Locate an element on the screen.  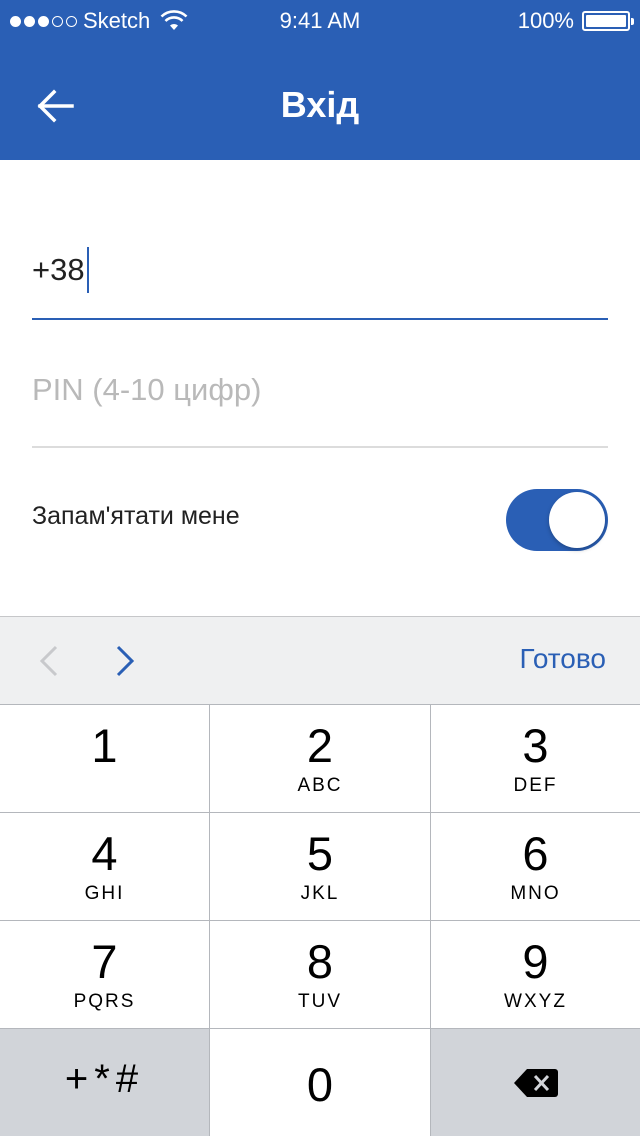
battery-percent: 100% is located at coordinates (545, 20).